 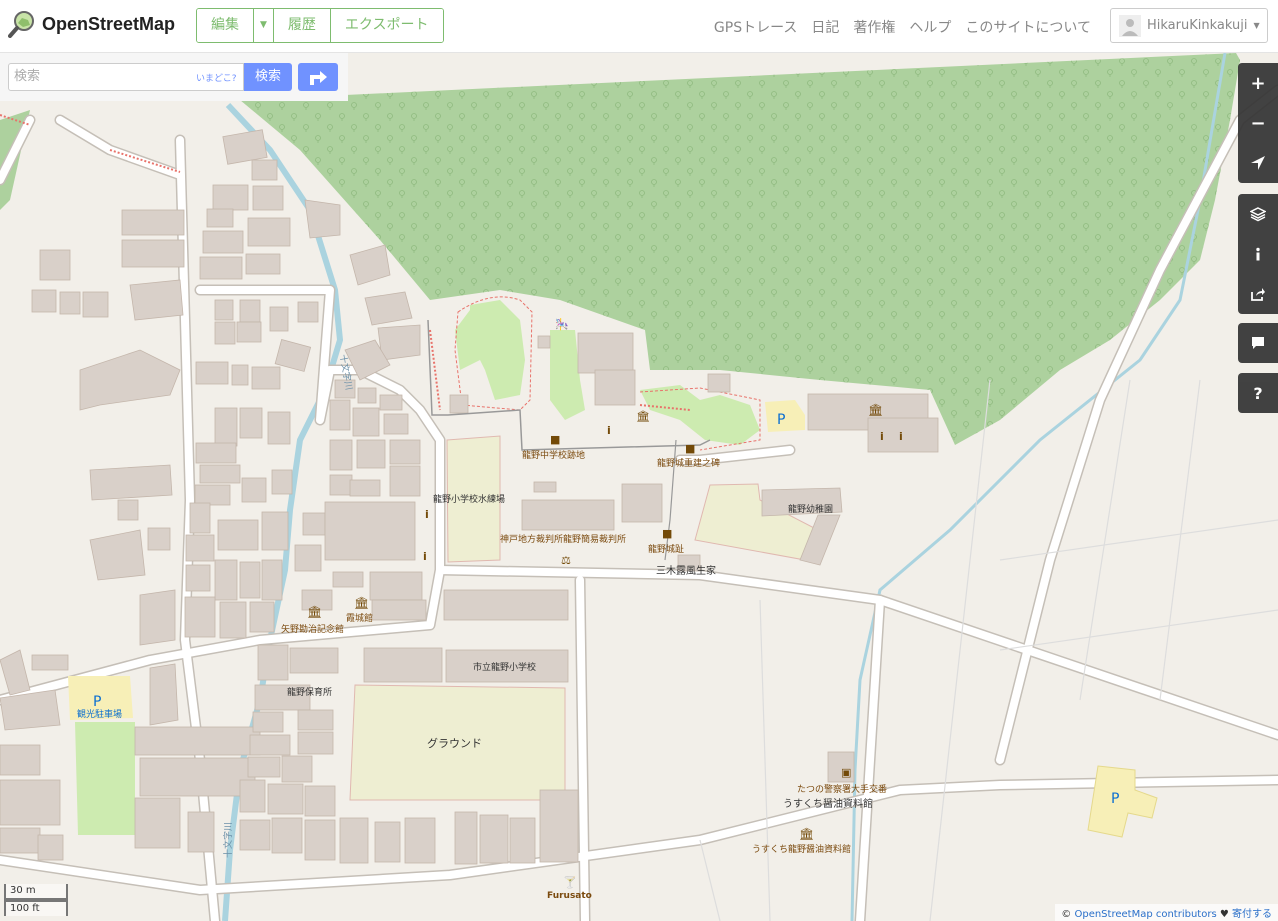 What do you see at coordinates (264, 25) in the screenshot?
I see `edit-dropdown-chevron-icon: ▼` at bounding box center [264, 25].